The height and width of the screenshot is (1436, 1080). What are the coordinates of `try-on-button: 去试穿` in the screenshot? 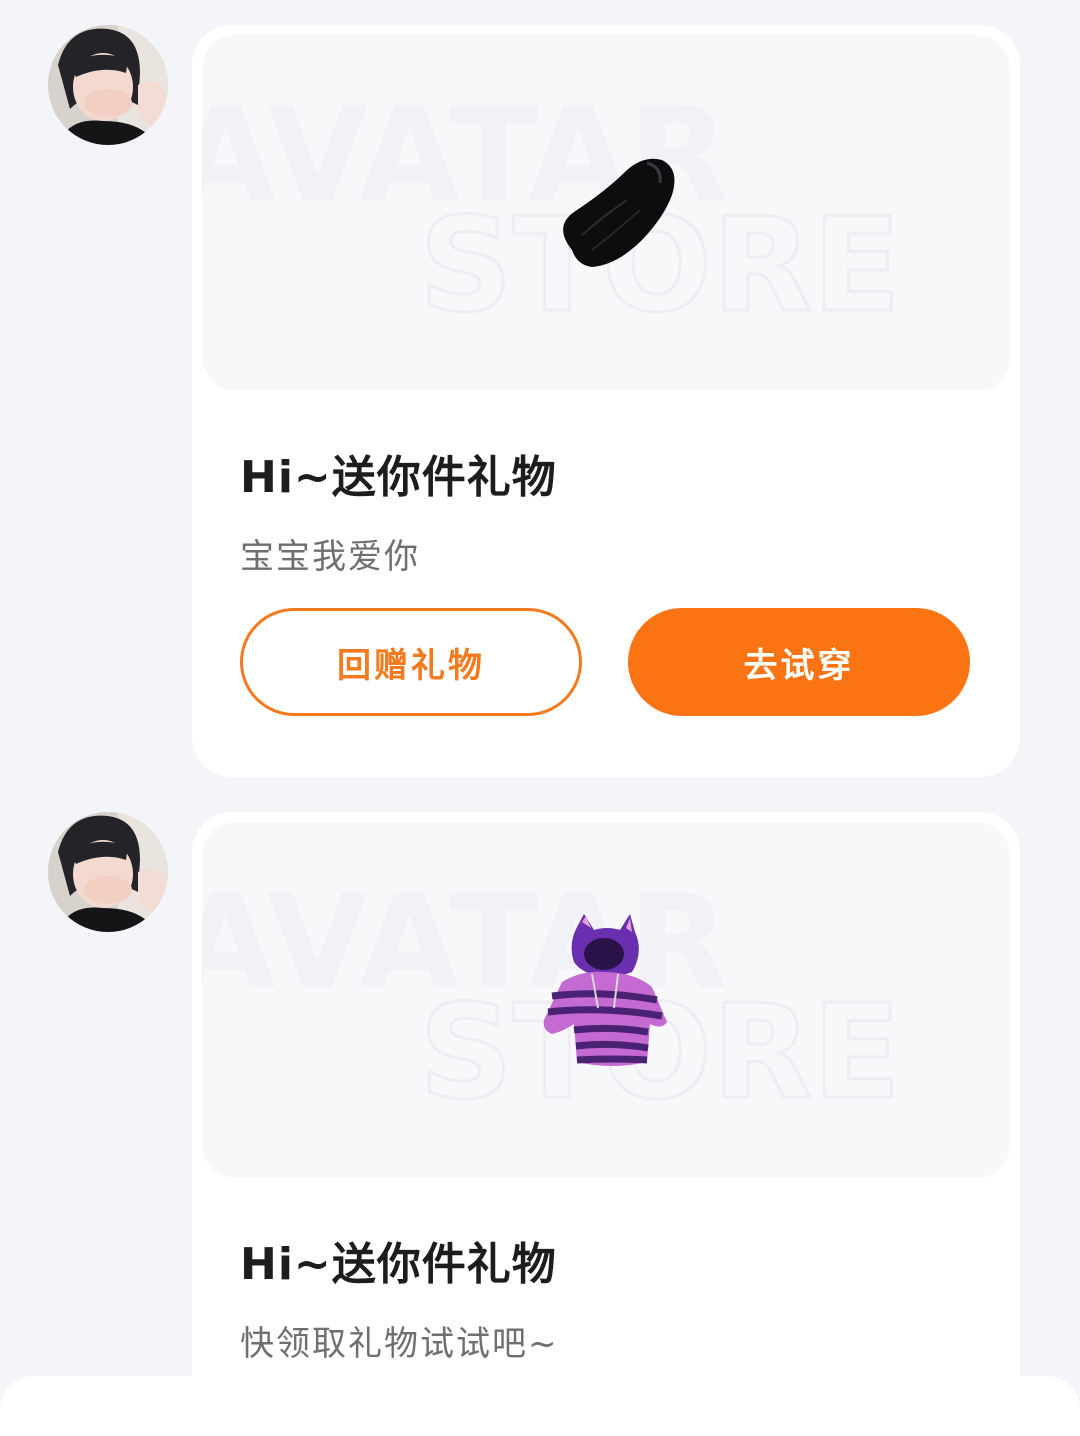 It's located at (799, 662).